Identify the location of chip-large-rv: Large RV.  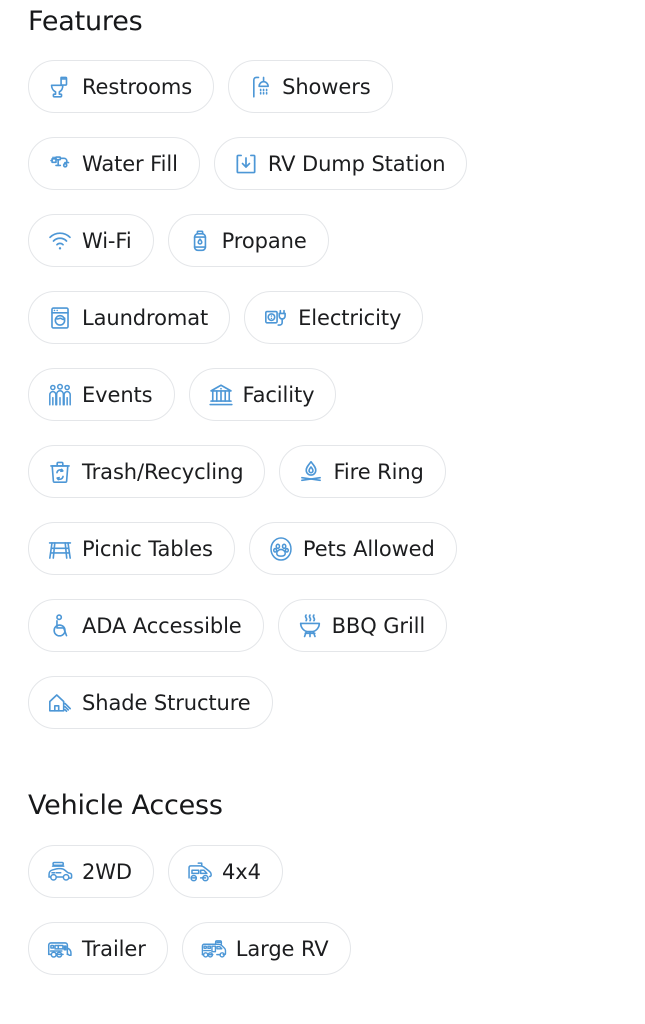
(266, 948).